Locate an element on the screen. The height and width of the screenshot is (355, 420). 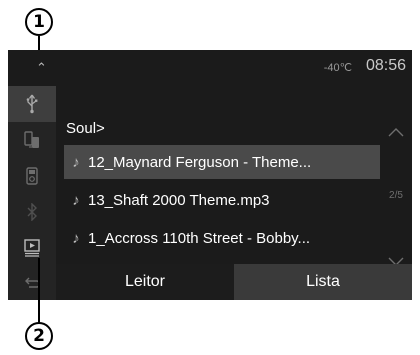
track-label: 13_Shaft 2000 Theme.mp3 is located at coordinates (179, 200).